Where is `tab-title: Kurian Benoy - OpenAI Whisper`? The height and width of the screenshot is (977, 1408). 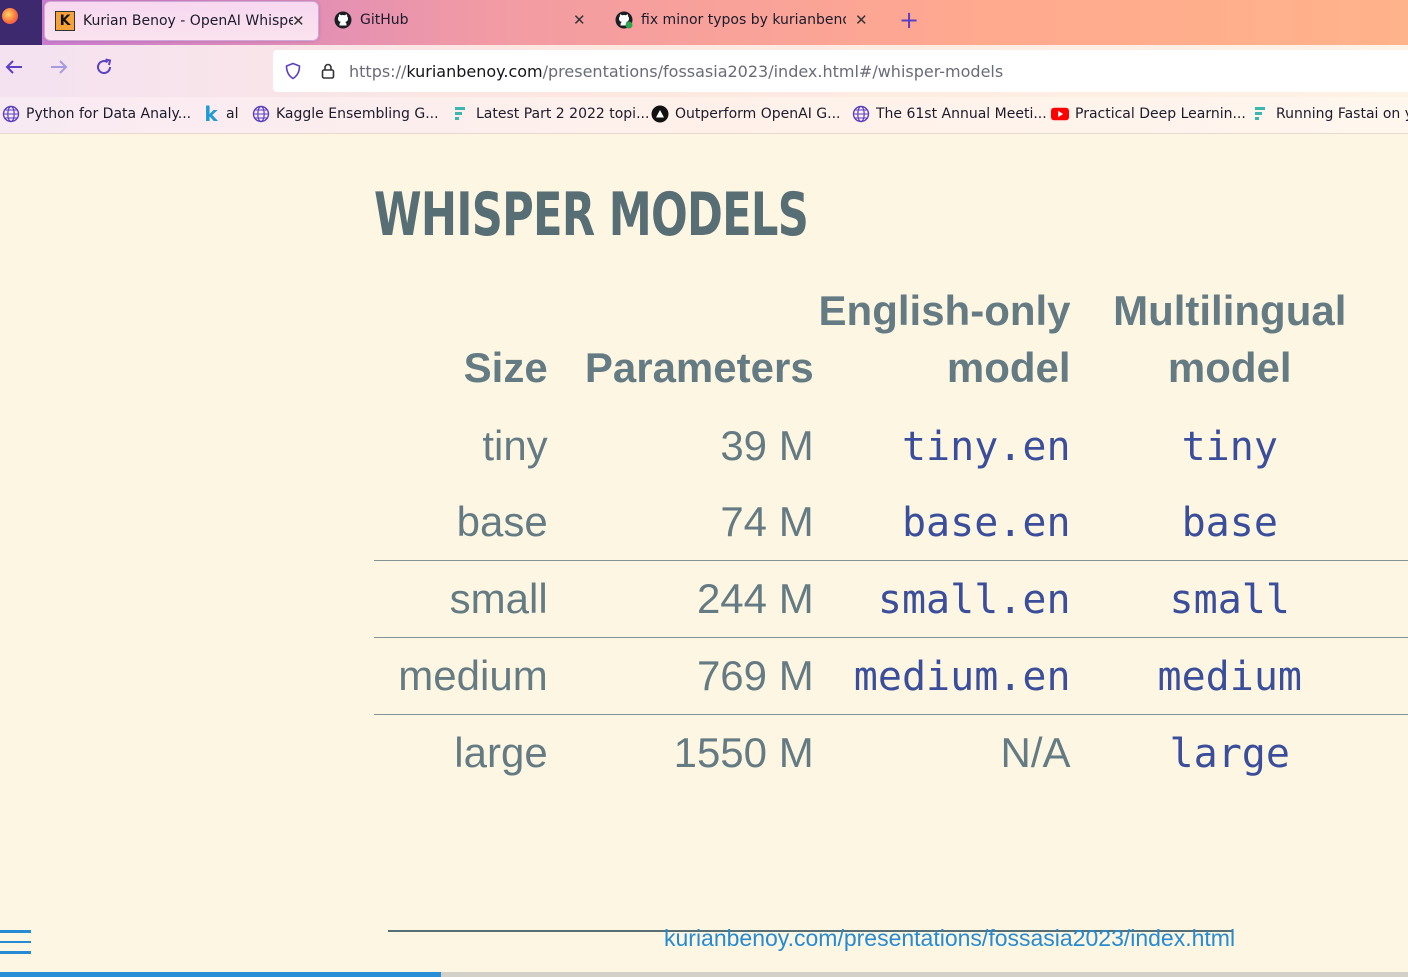
tab-title: Kurian Benoy - OpenAI Whisper is located at coordinates (188, 21).